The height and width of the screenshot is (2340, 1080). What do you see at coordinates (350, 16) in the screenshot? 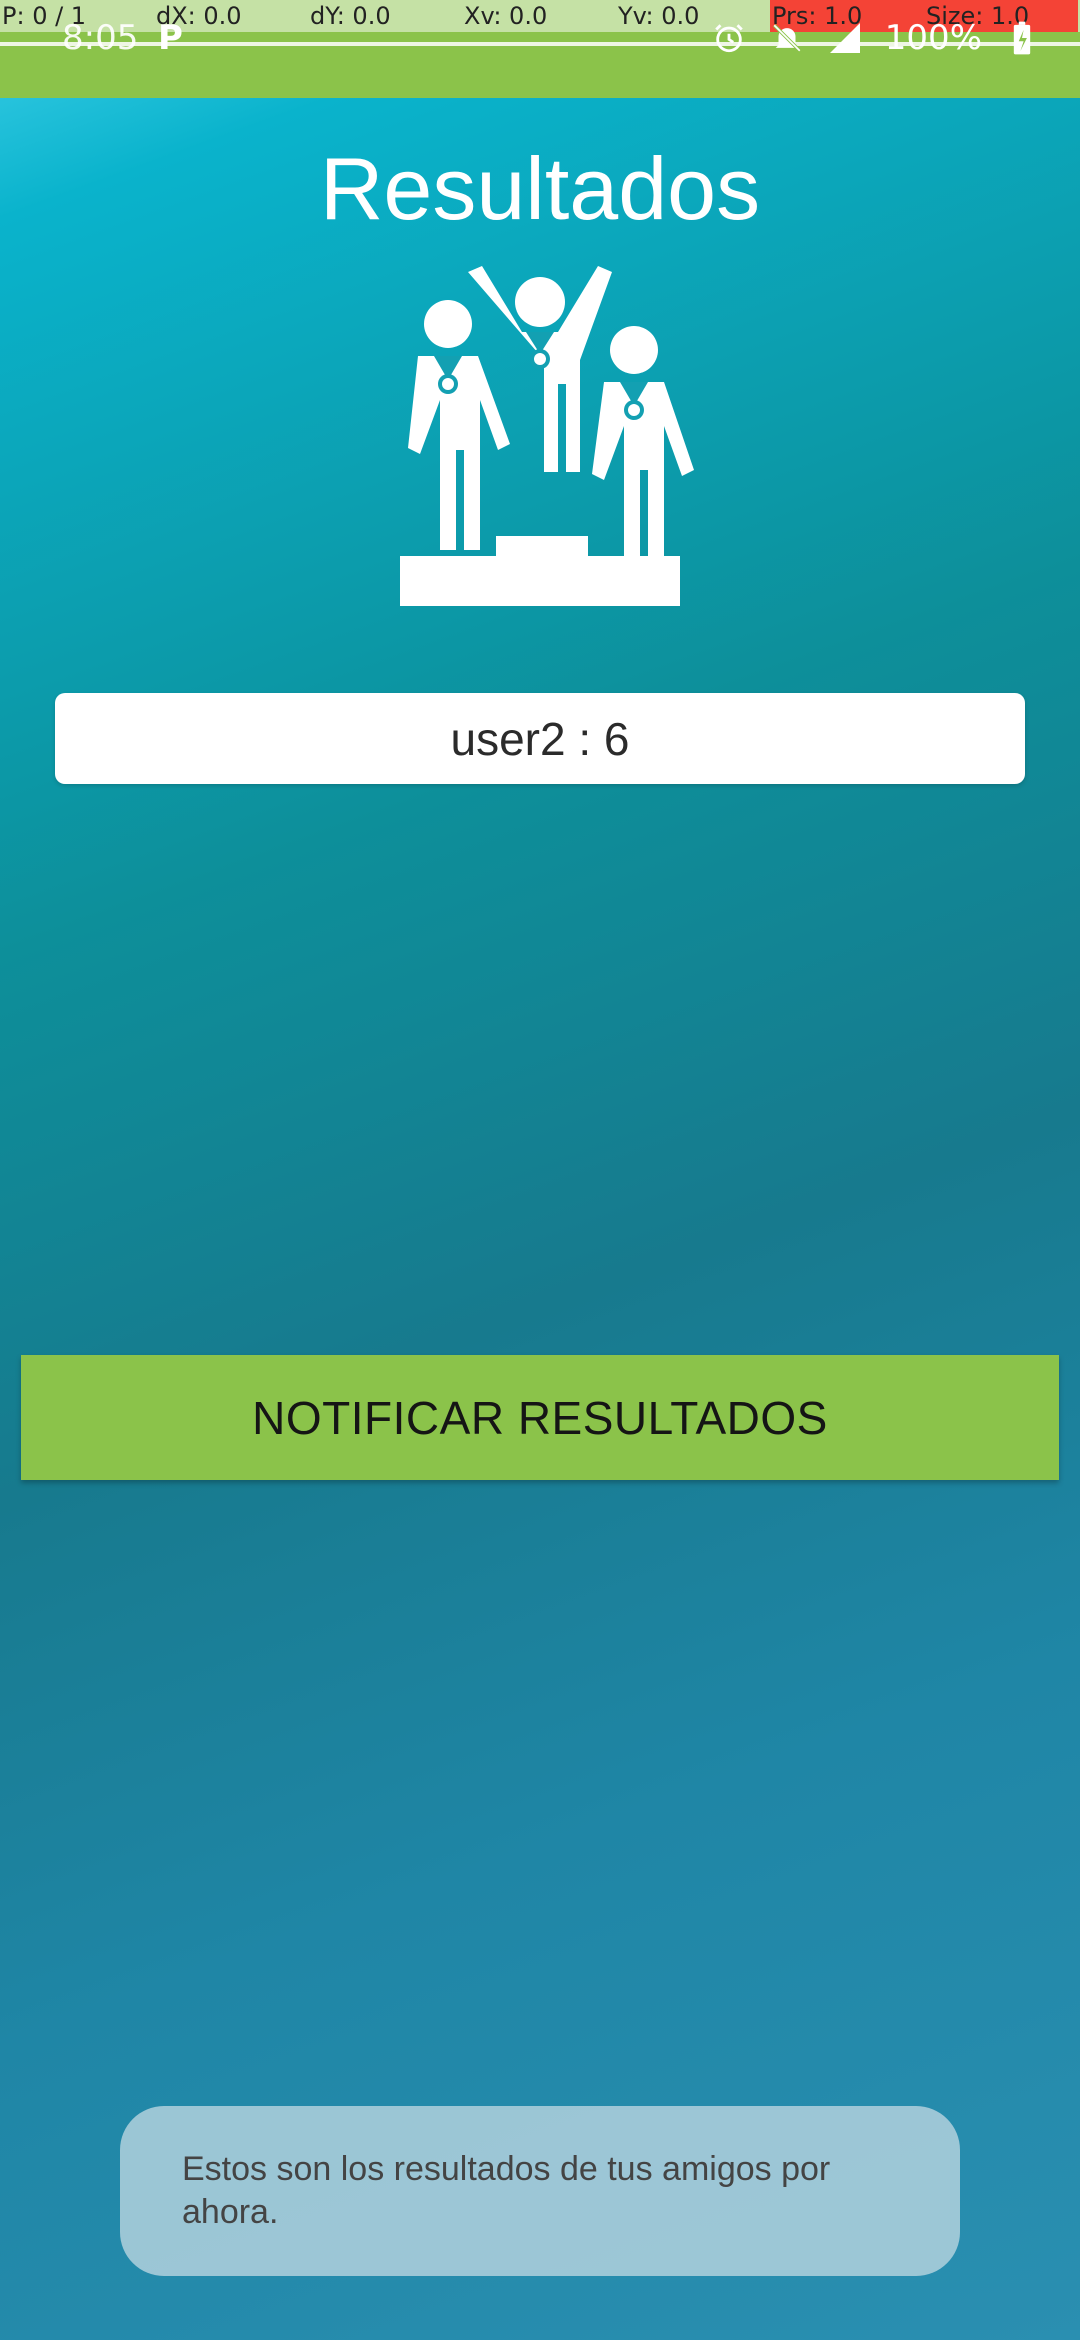
I see `debug-dy: dY: 0.0` at bounding box center [350, 16].